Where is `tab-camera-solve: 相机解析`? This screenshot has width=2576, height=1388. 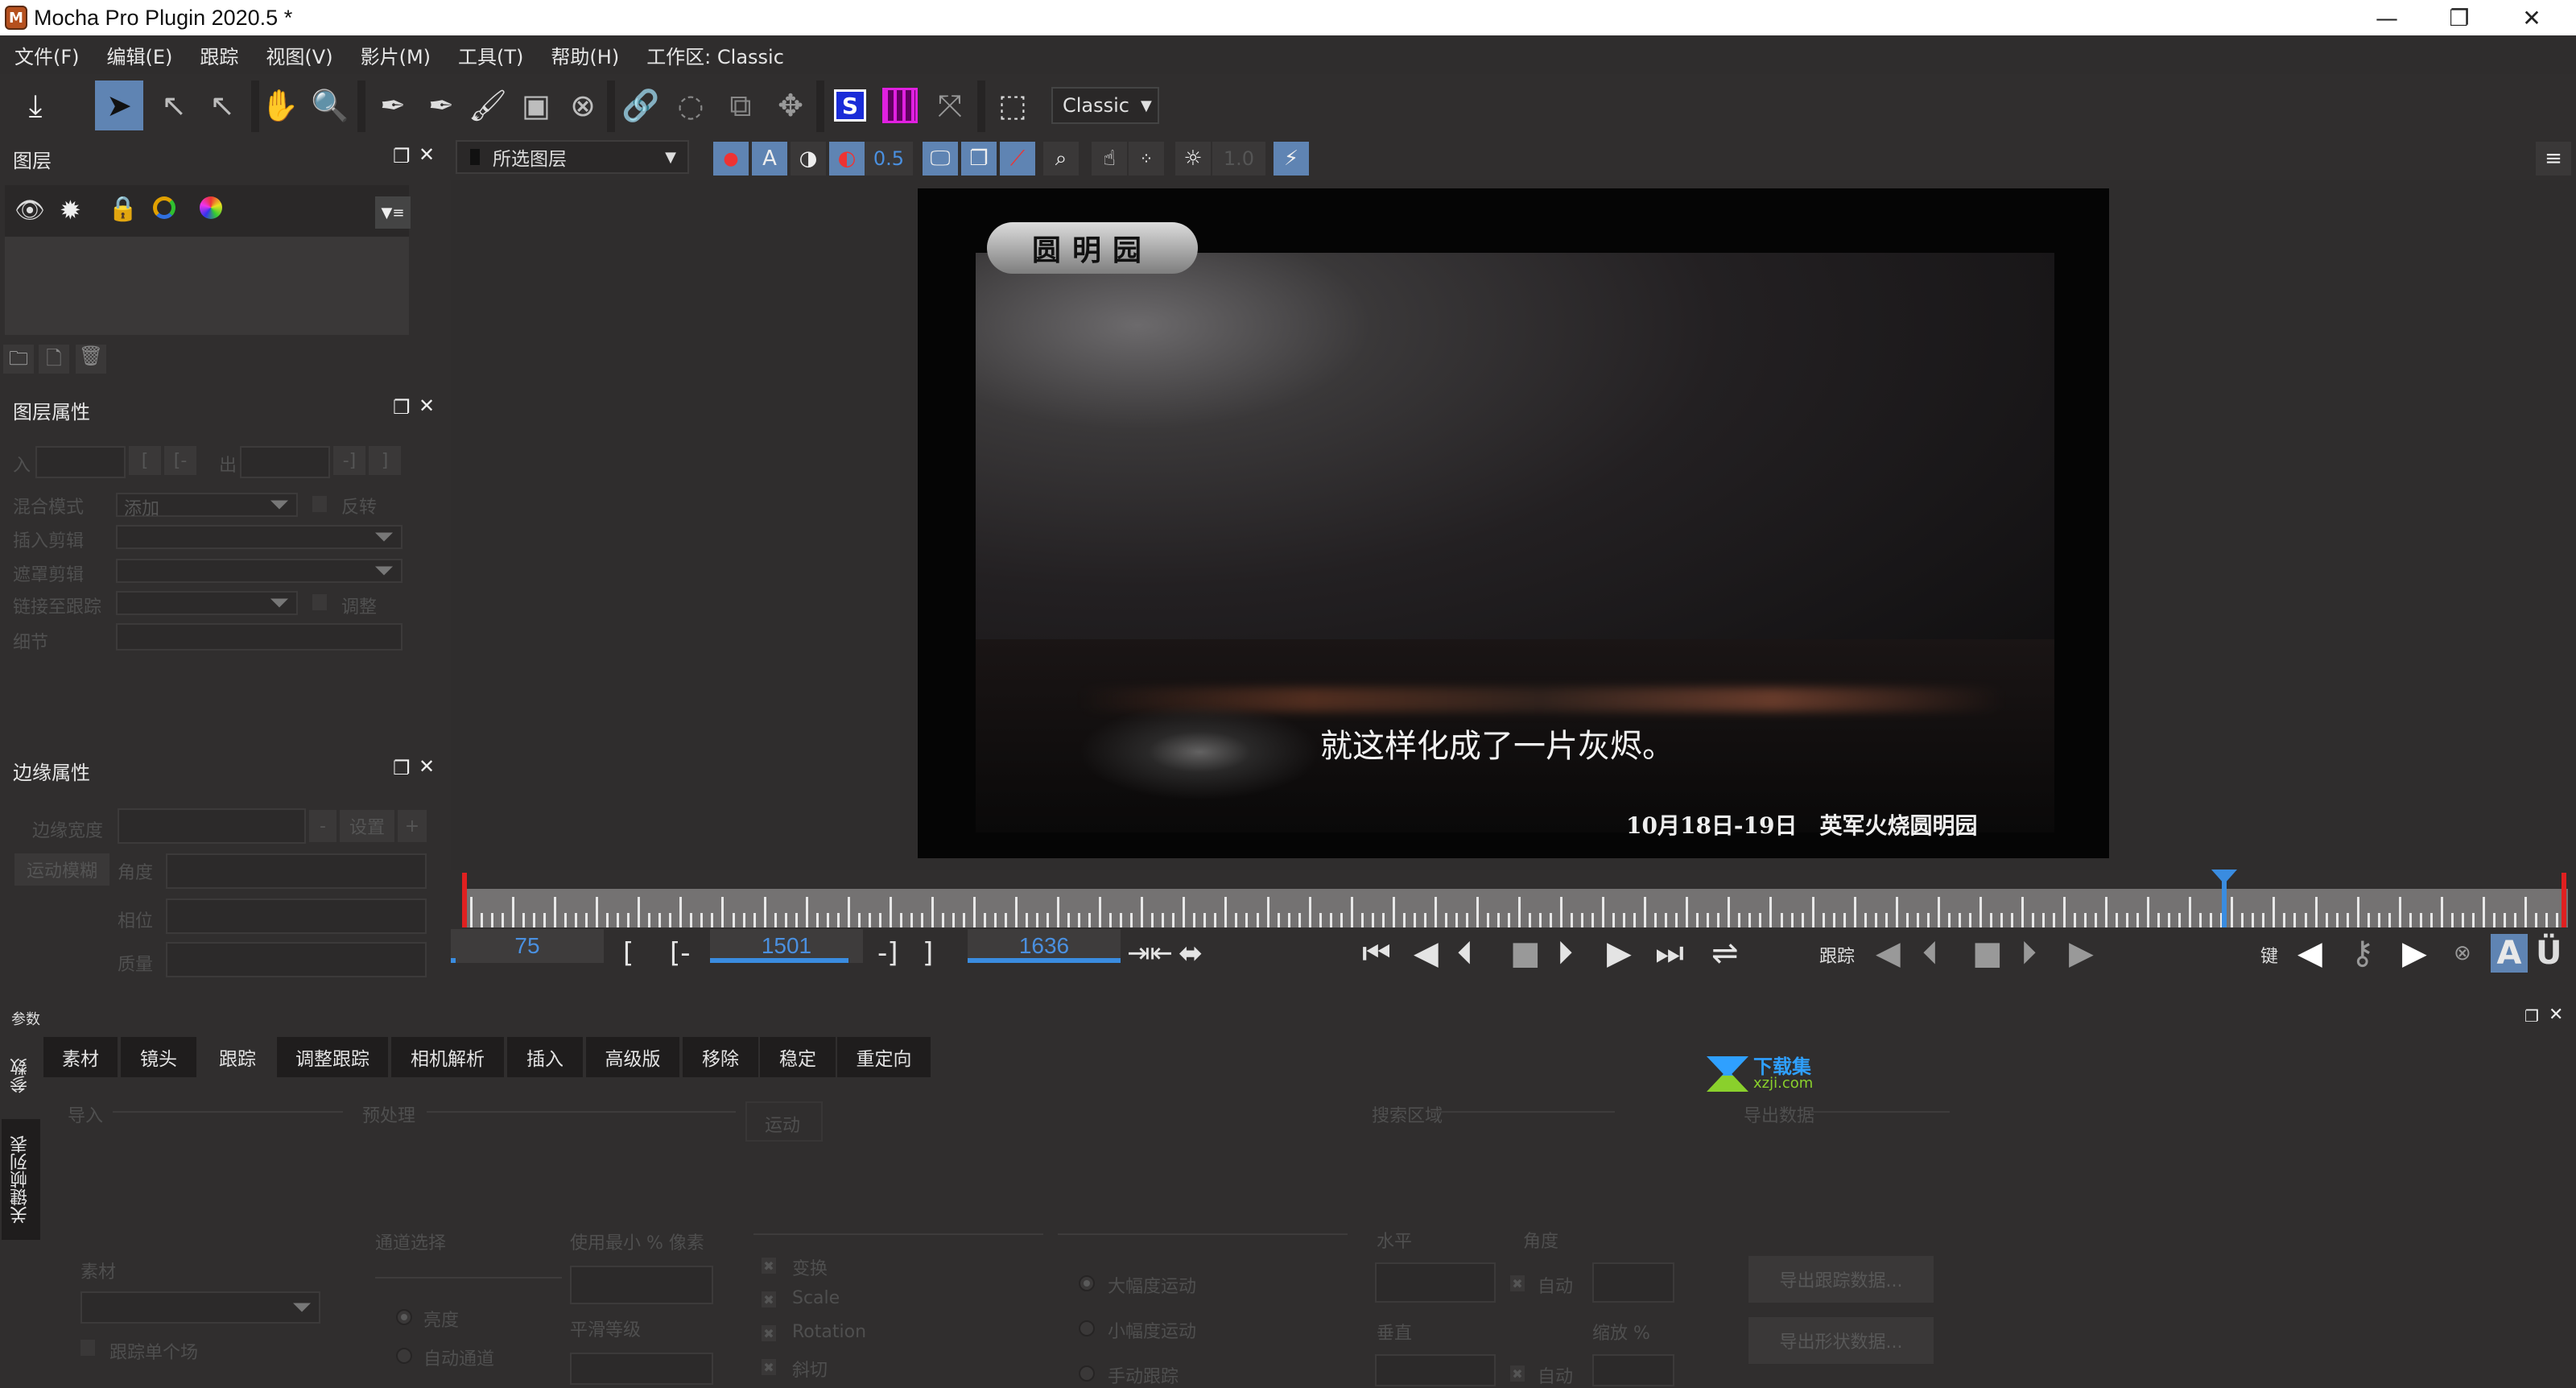 tab-camera-solve: 相机解析 is located at coordinates (447, 1057).